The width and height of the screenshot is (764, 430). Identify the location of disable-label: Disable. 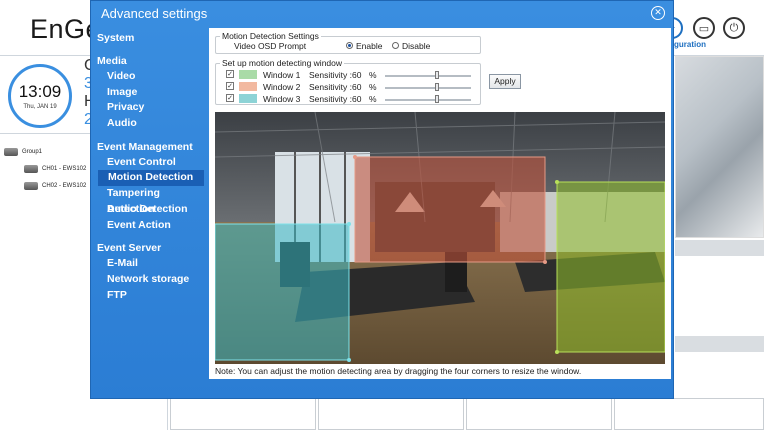
(416, 46).